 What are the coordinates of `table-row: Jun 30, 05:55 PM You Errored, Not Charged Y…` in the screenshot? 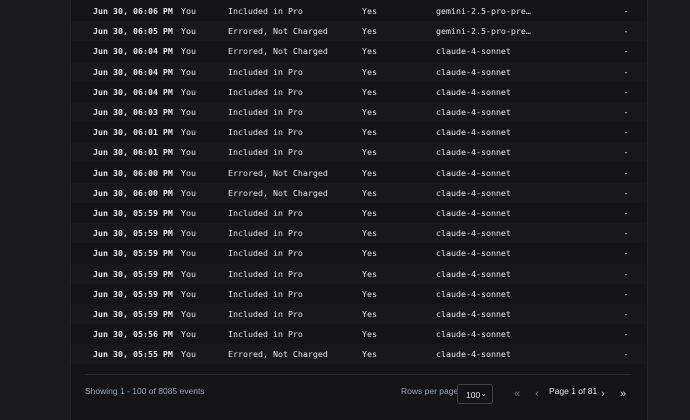 It's located at (359, 354).